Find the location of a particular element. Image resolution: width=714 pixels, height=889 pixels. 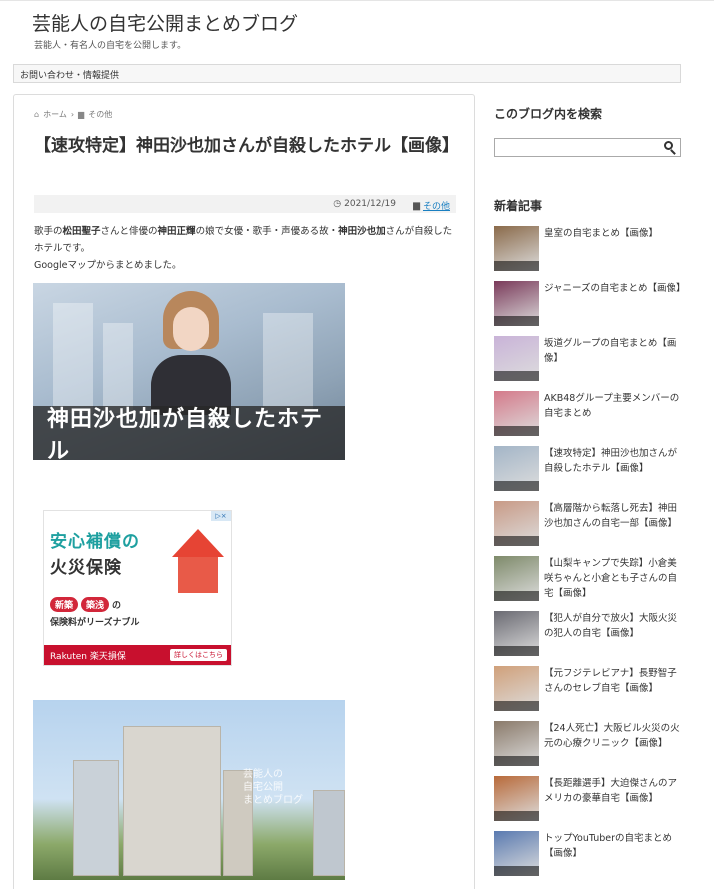

intro-bold: 神田正輝 is located at coordinates (176, 231).